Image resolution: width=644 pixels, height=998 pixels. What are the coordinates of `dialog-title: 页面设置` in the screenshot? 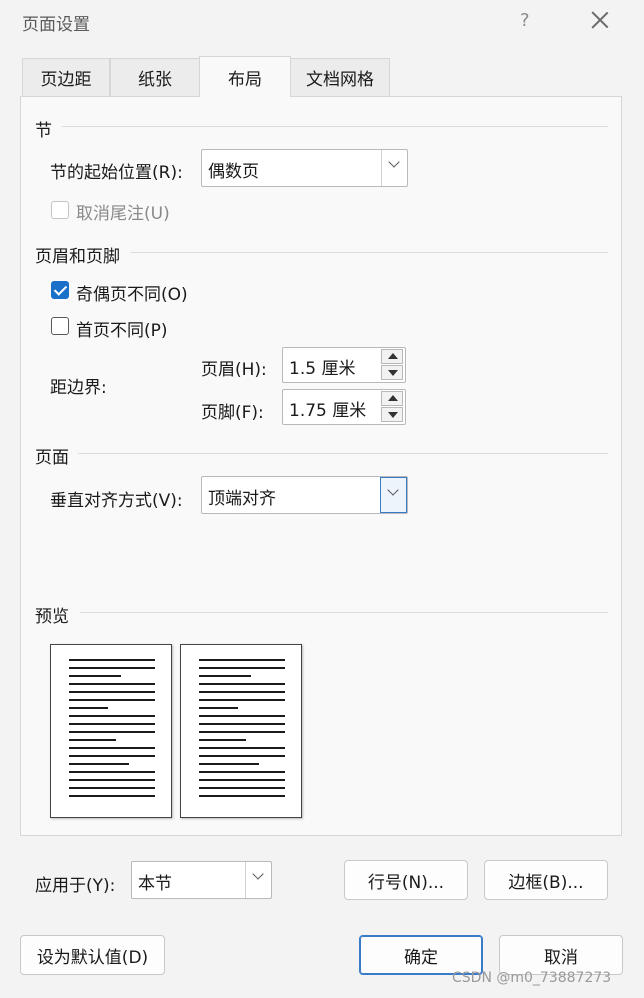 It's located at (56, 25).